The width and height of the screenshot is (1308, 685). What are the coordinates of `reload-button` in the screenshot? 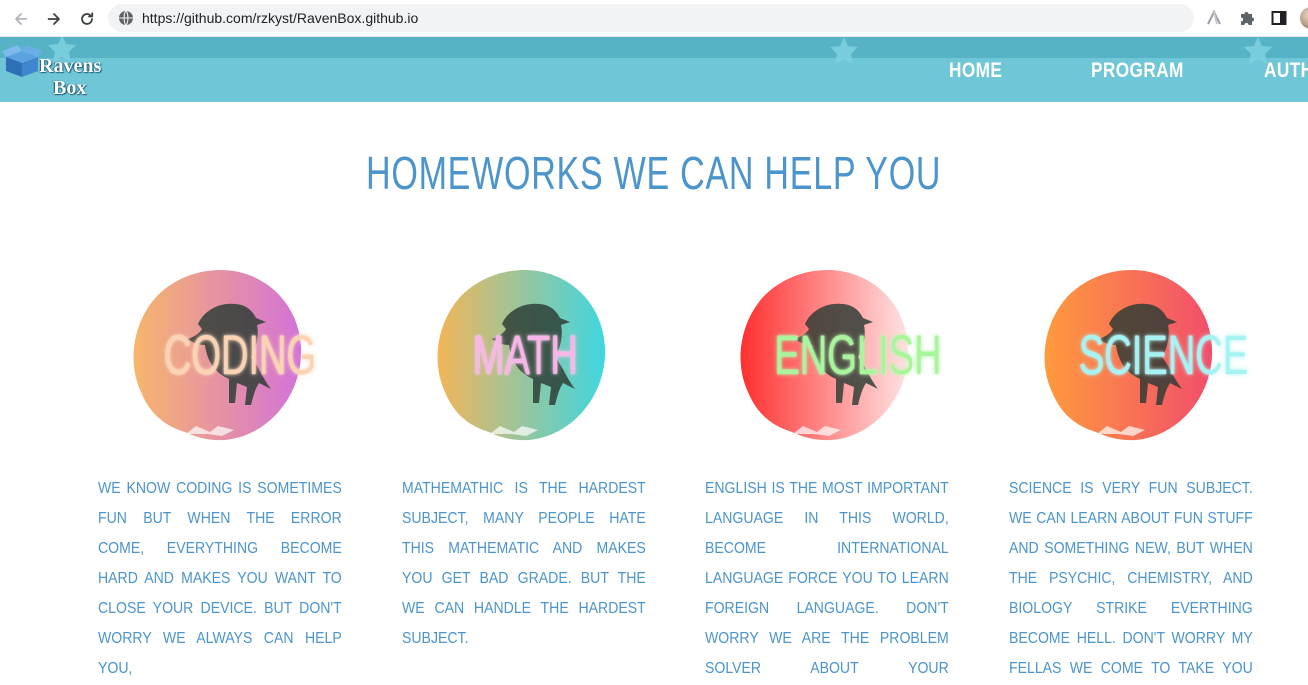 It's located at (87, 19).